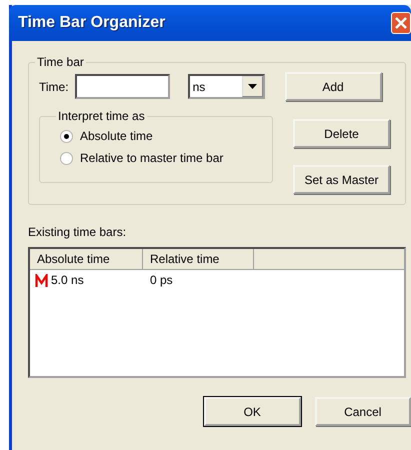 This screenshot has width=411, height=450. What do you see at coordinates (92, 23) in the screenshot?
I see `window-title: Time Bar Organizer` at bounding box center [92, 23].